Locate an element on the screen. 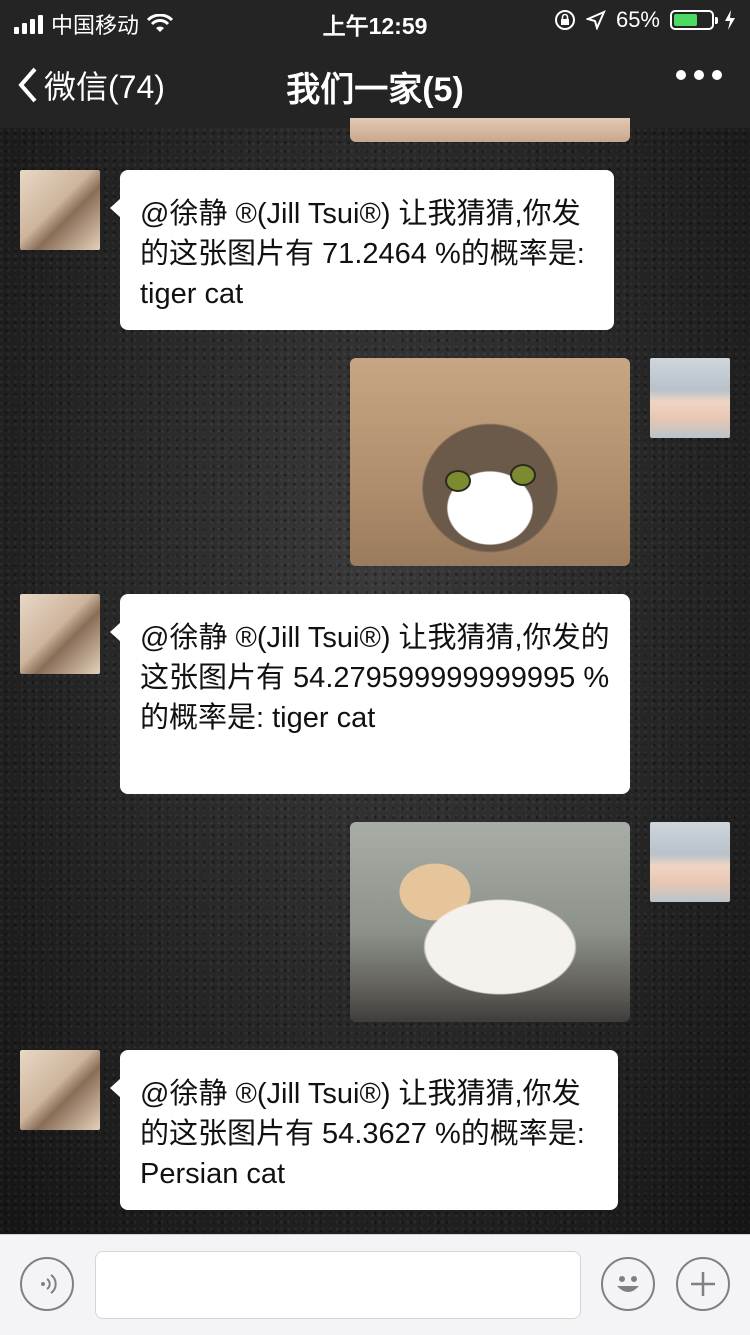 The image size is (750, 1335). status-bar: 中国移动 上午12:59 65% is located at coordinates (375, 20).